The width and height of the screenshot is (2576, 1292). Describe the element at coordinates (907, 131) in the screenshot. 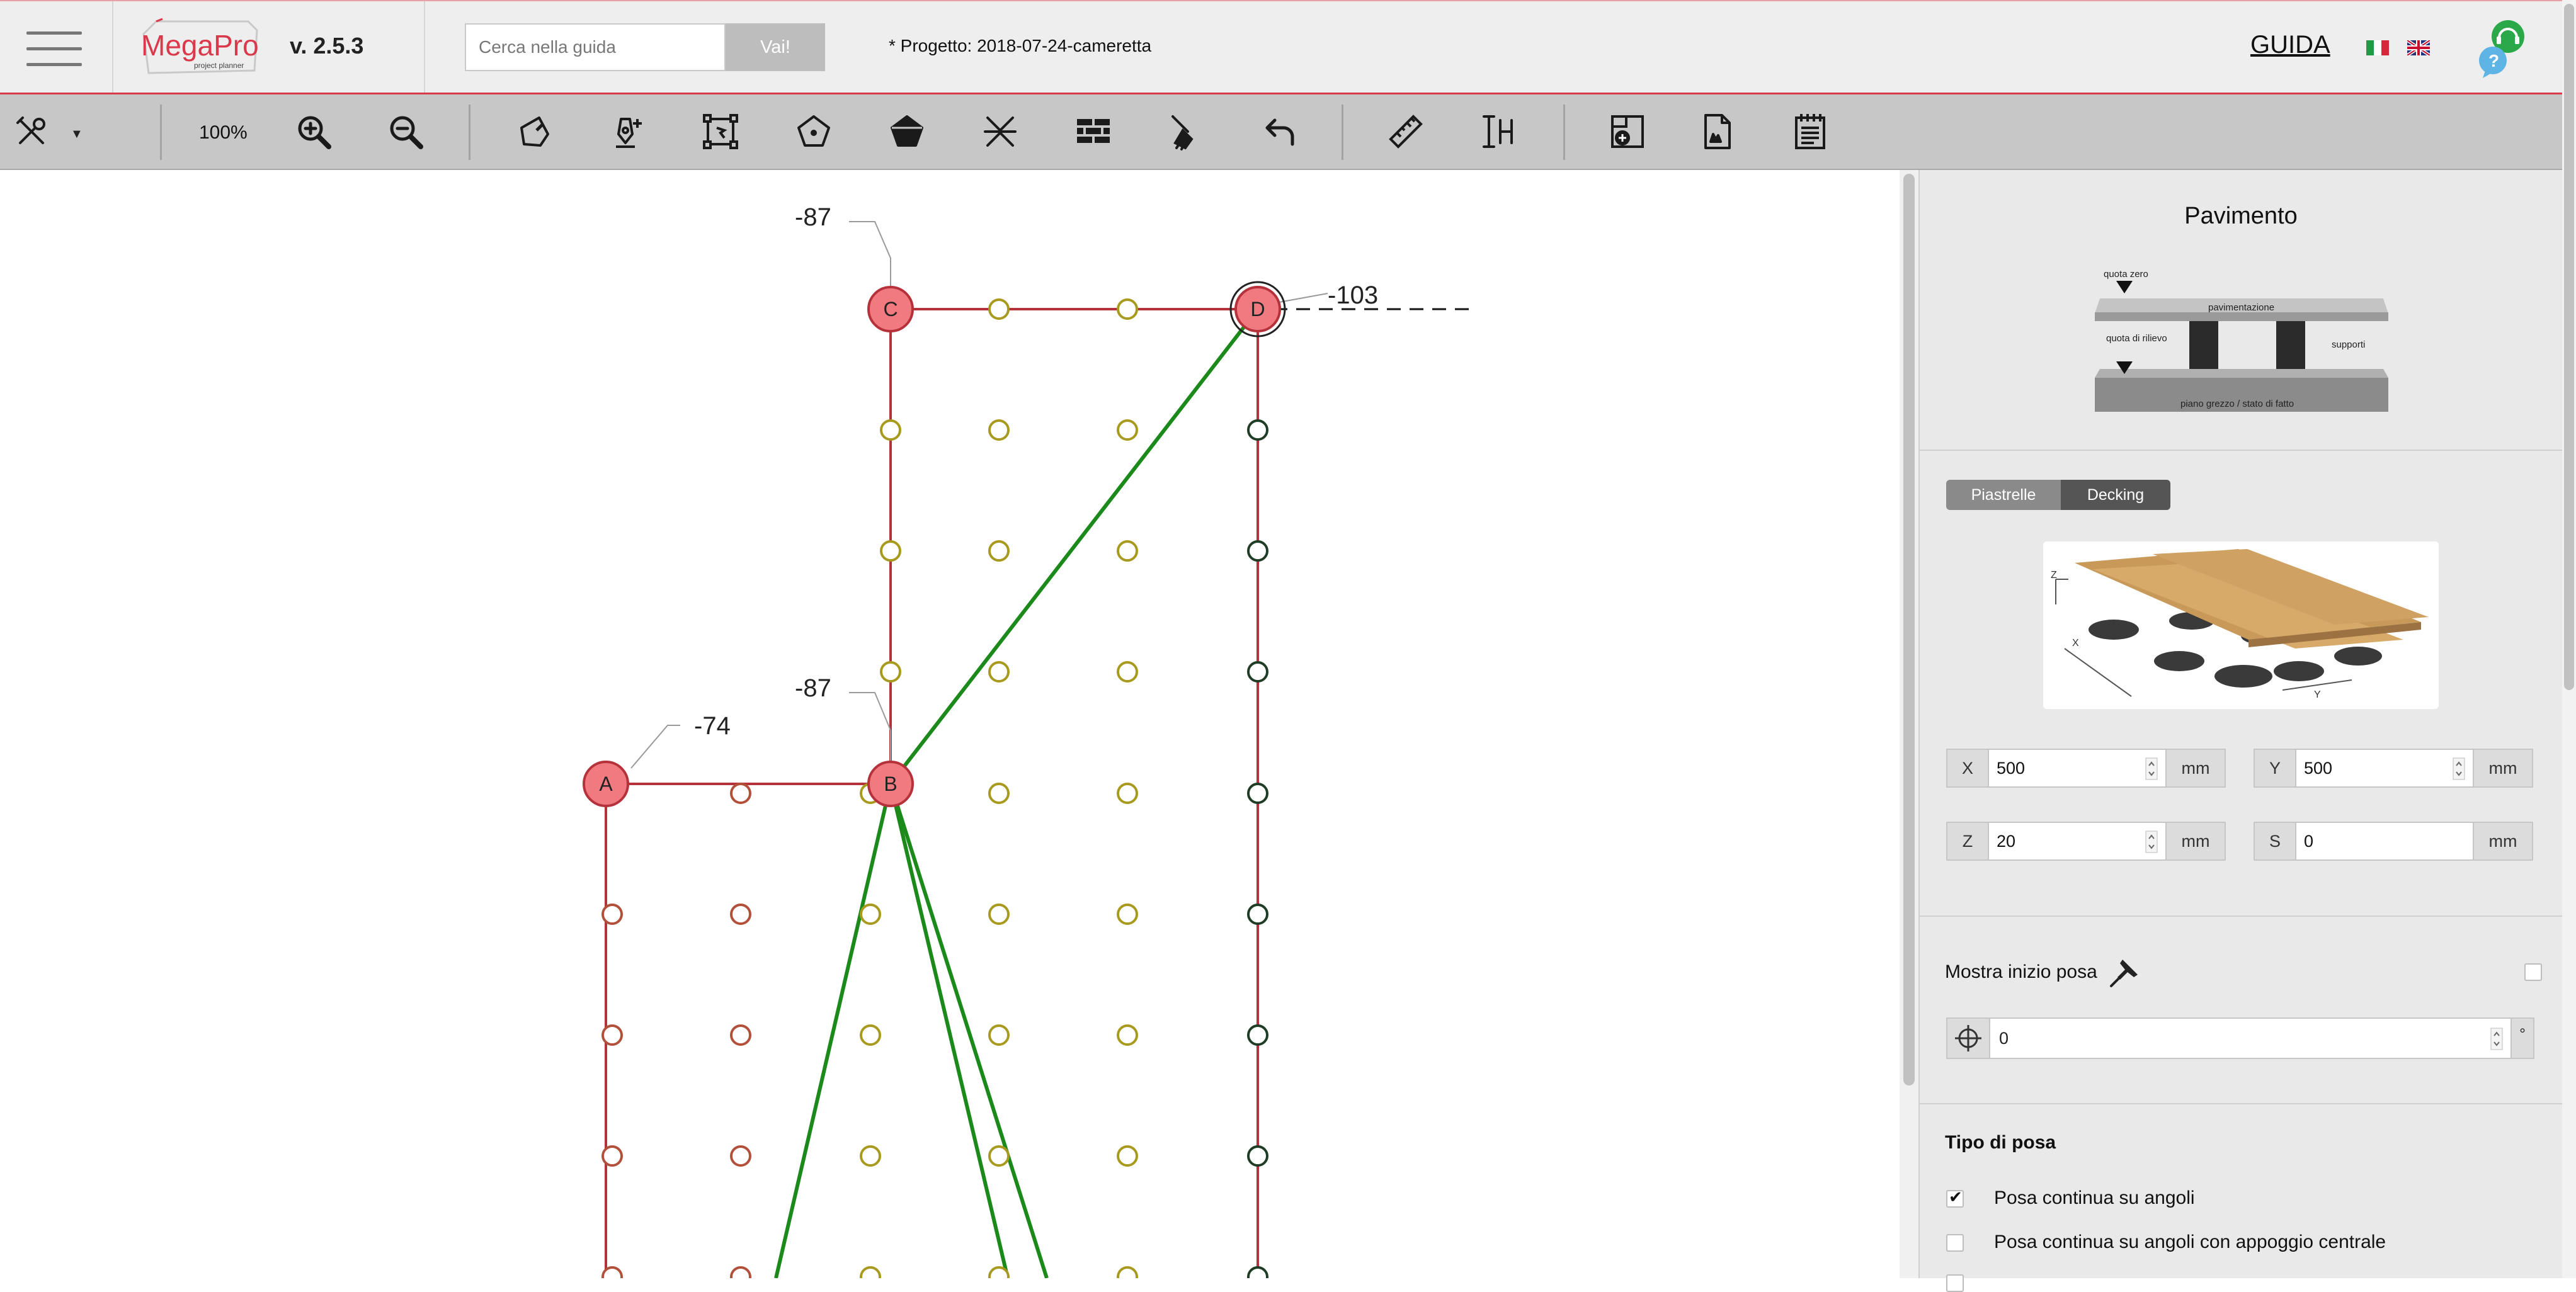

I see `polygon-filled-icon` at that location.